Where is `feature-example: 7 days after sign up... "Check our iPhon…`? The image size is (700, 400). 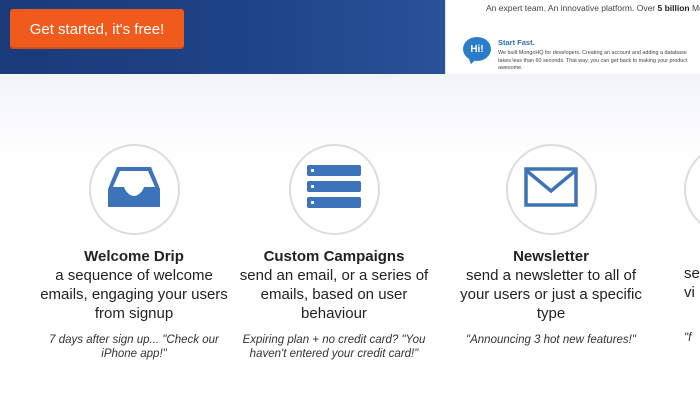 feature-example: 7 days after sign up... "Check our iPhon… is located at coordinates (134, 347).